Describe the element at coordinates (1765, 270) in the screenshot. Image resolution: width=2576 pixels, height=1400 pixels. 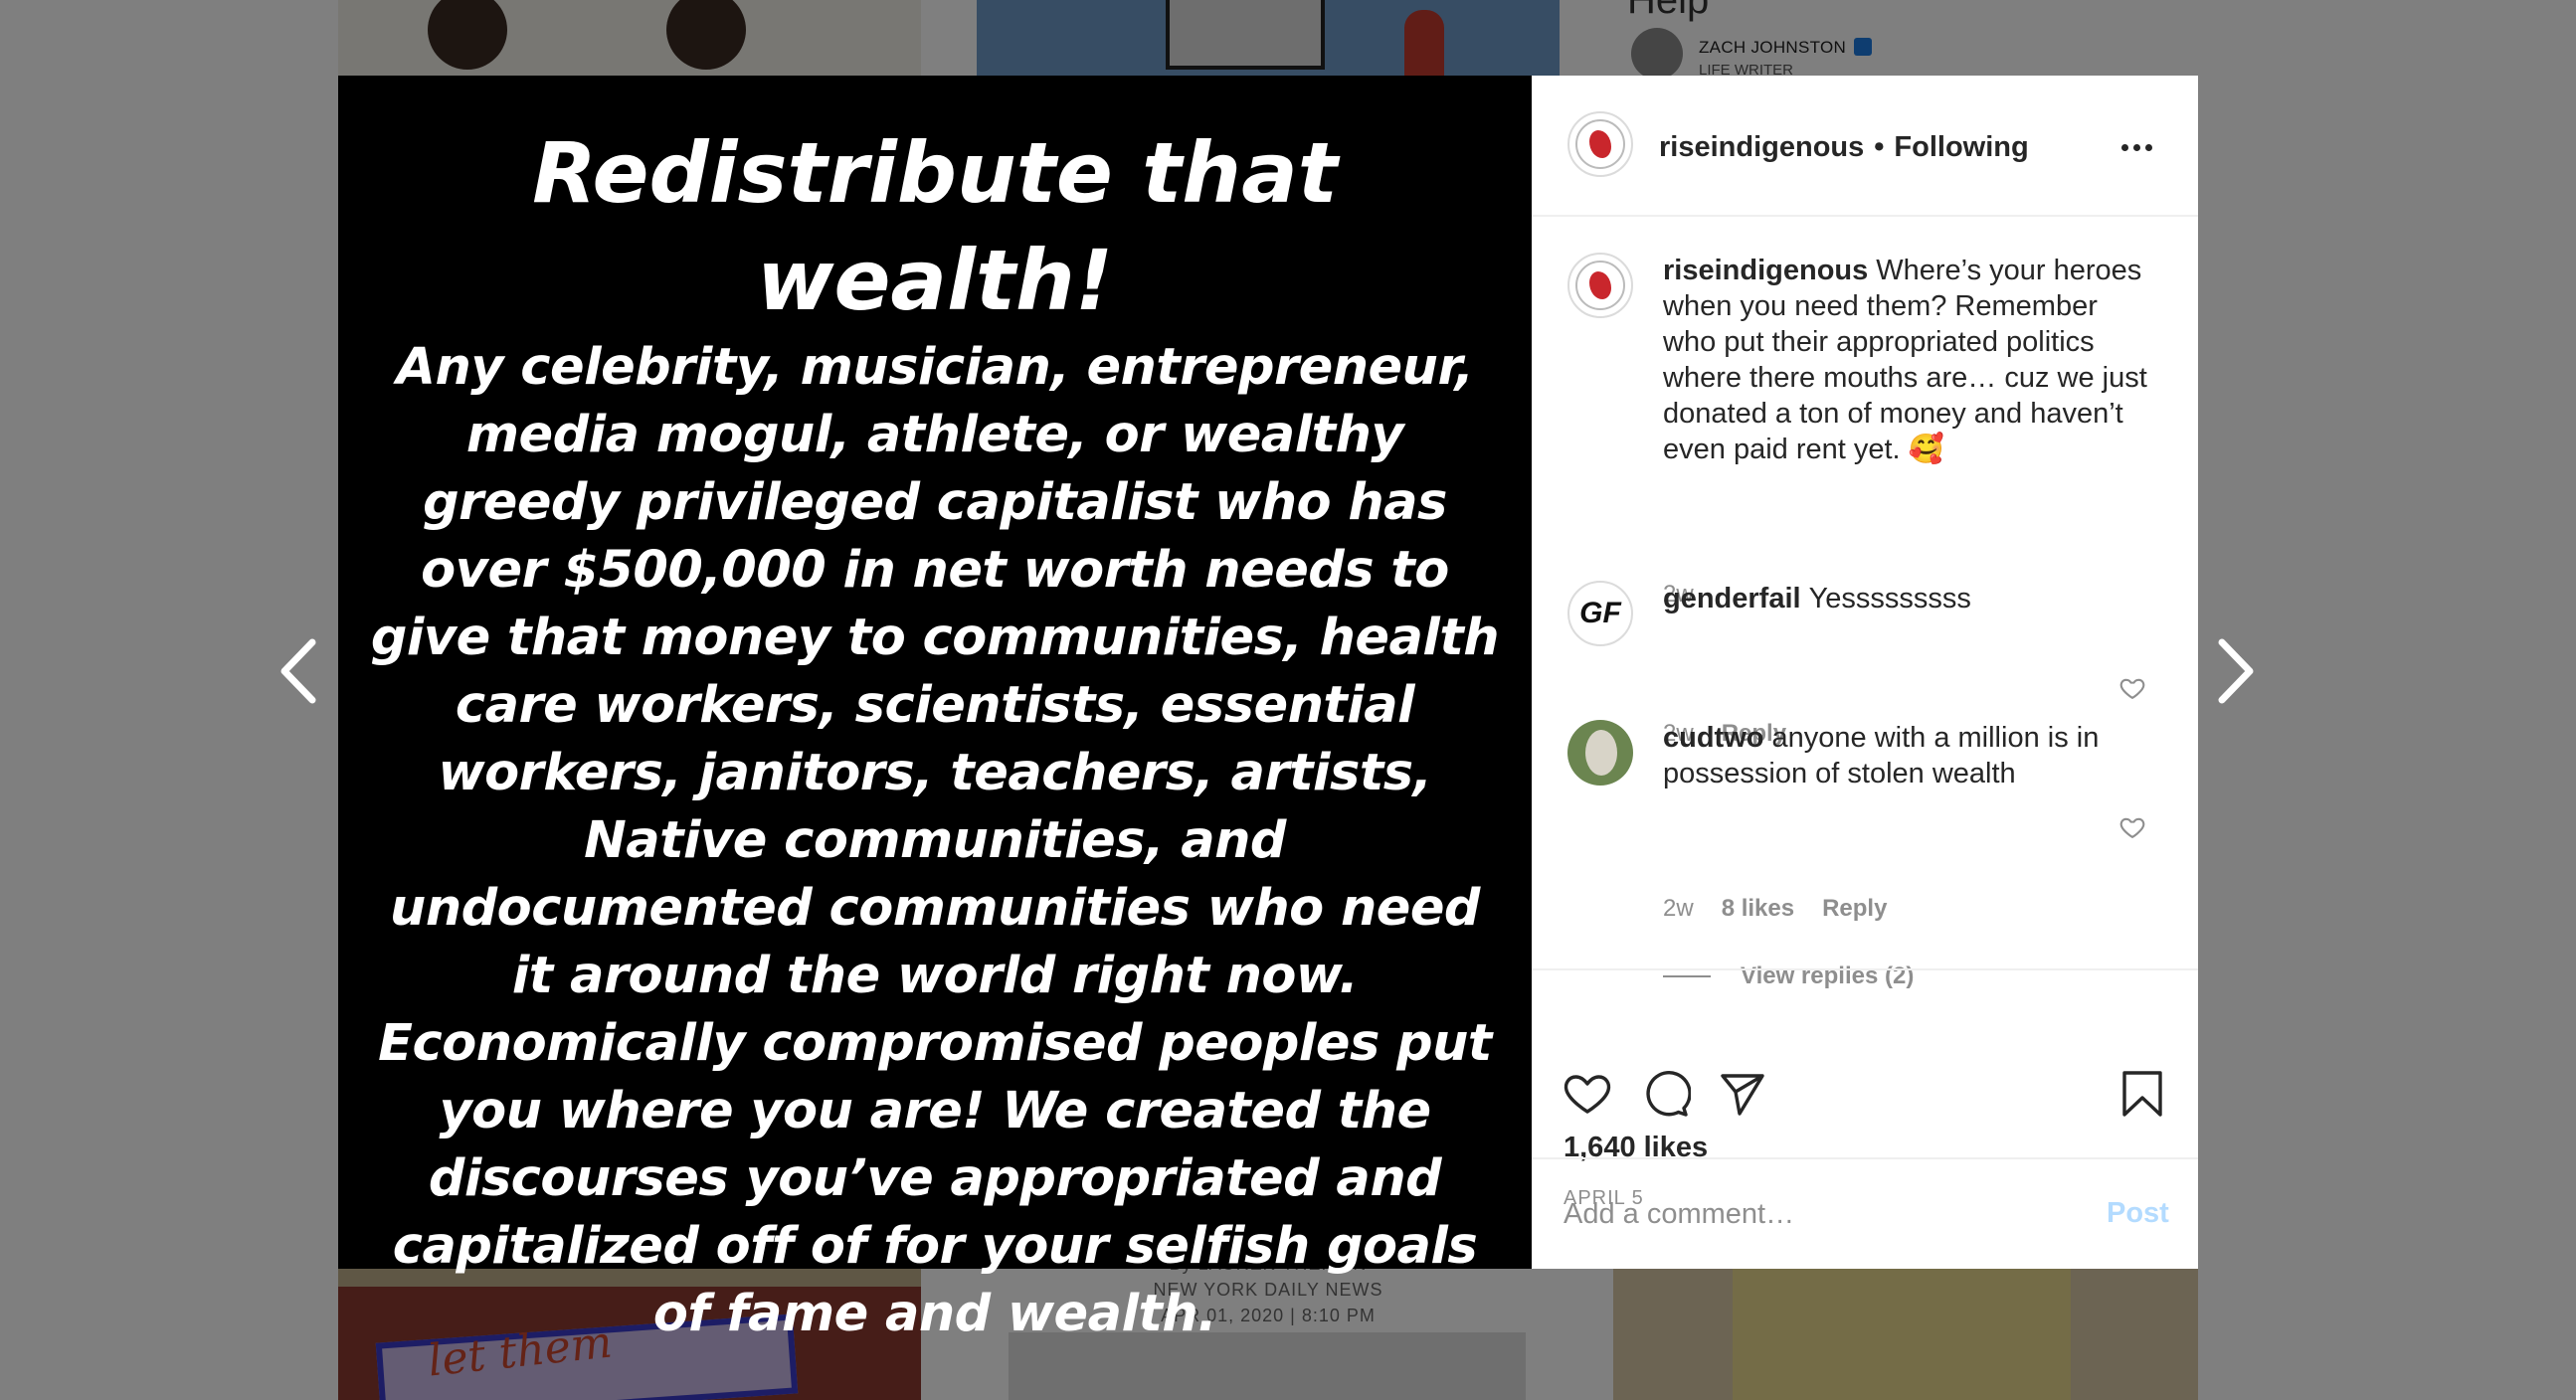
I see `caption-username: riseindigenous` at that location.